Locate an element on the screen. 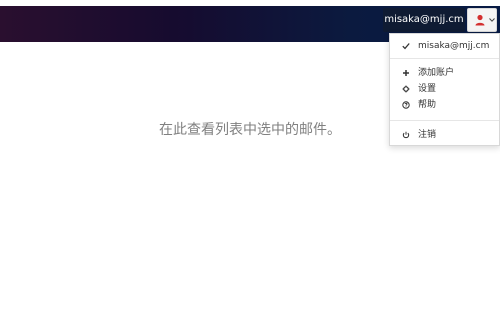  menu-item-settings: 设置 is located at coordinates (444, 89).